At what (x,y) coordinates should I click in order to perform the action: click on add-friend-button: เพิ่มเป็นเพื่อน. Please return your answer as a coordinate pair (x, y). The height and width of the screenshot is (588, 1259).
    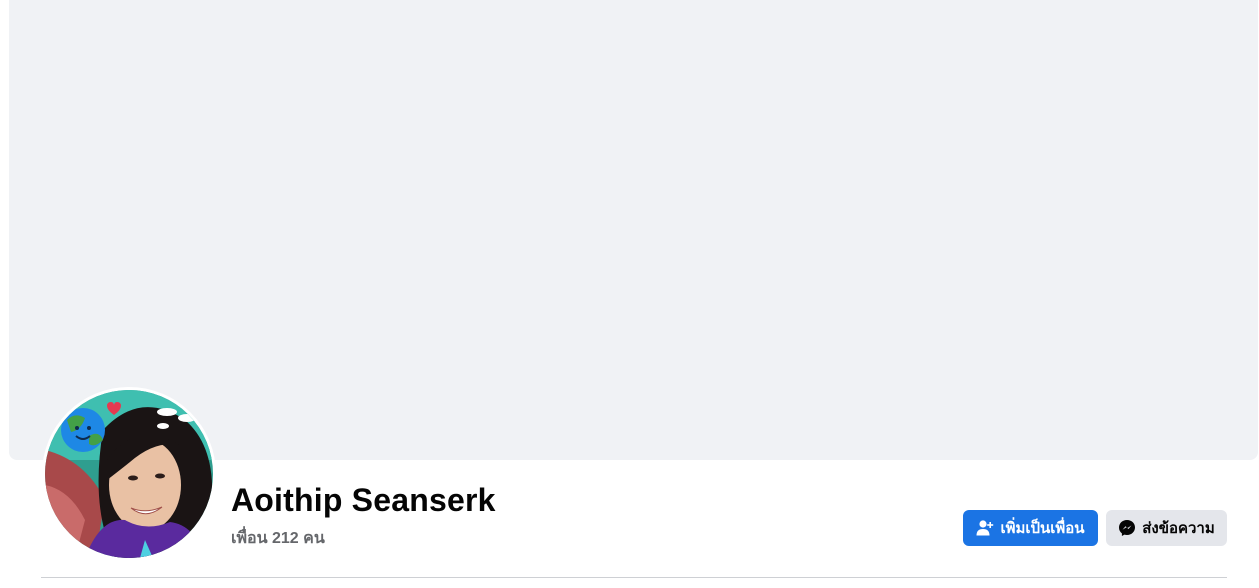
    Looking at the image, I should click on (1030, 528).